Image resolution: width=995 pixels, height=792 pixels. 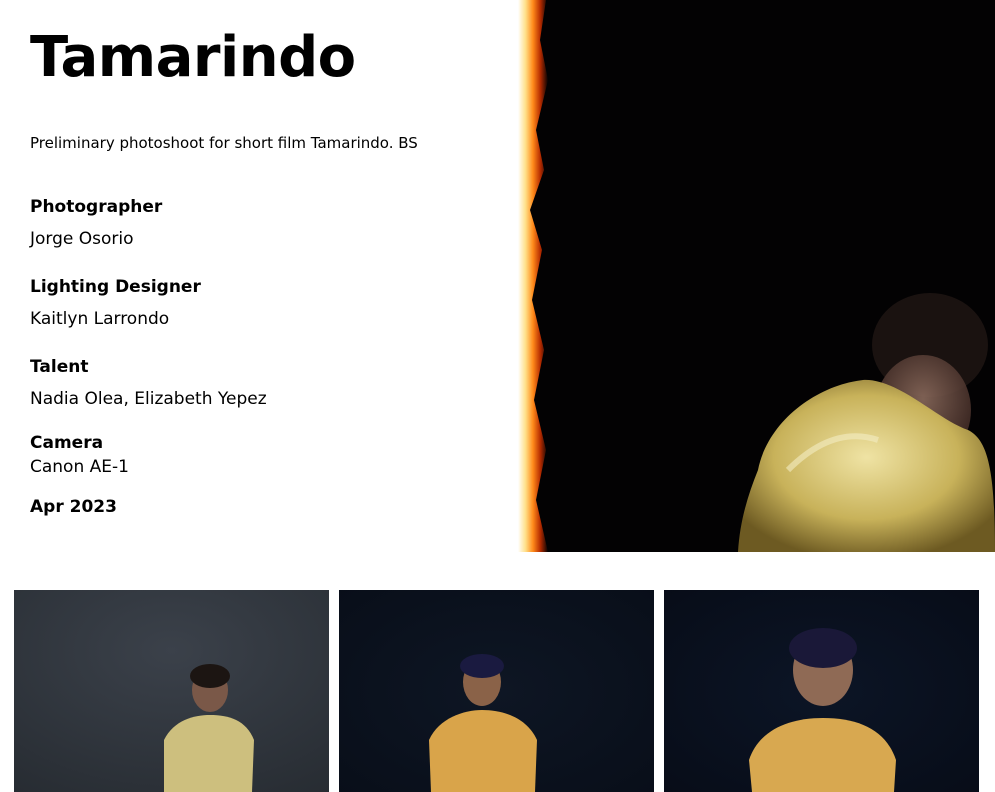 What do you see at coordinates (115, 287) in the screenshot?
I see `lighting-designer-label: Lighting Designer` at bounding box center [115, 287].